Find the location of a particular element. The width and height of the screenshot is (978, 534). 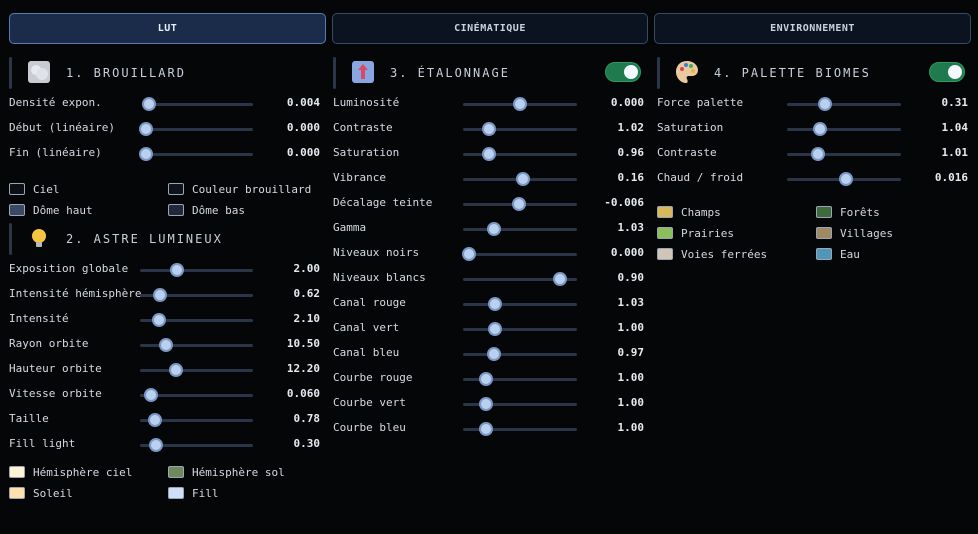

color-swatch-hemisphere-sol: Hémisphère sol is located at coordinates (226, 472).